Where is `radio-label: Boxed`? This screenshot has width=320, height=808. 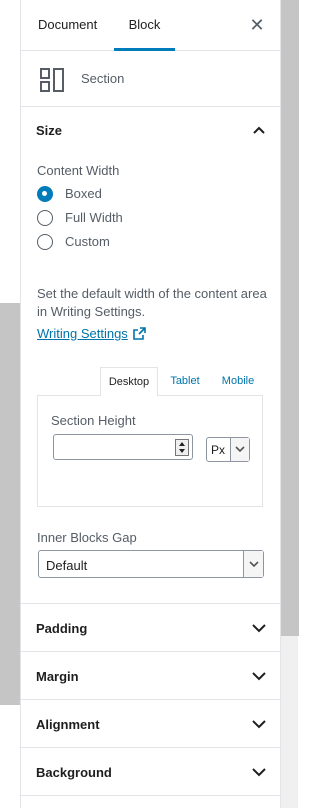 radio-label: Boxed is located at coordinates (83, 193).